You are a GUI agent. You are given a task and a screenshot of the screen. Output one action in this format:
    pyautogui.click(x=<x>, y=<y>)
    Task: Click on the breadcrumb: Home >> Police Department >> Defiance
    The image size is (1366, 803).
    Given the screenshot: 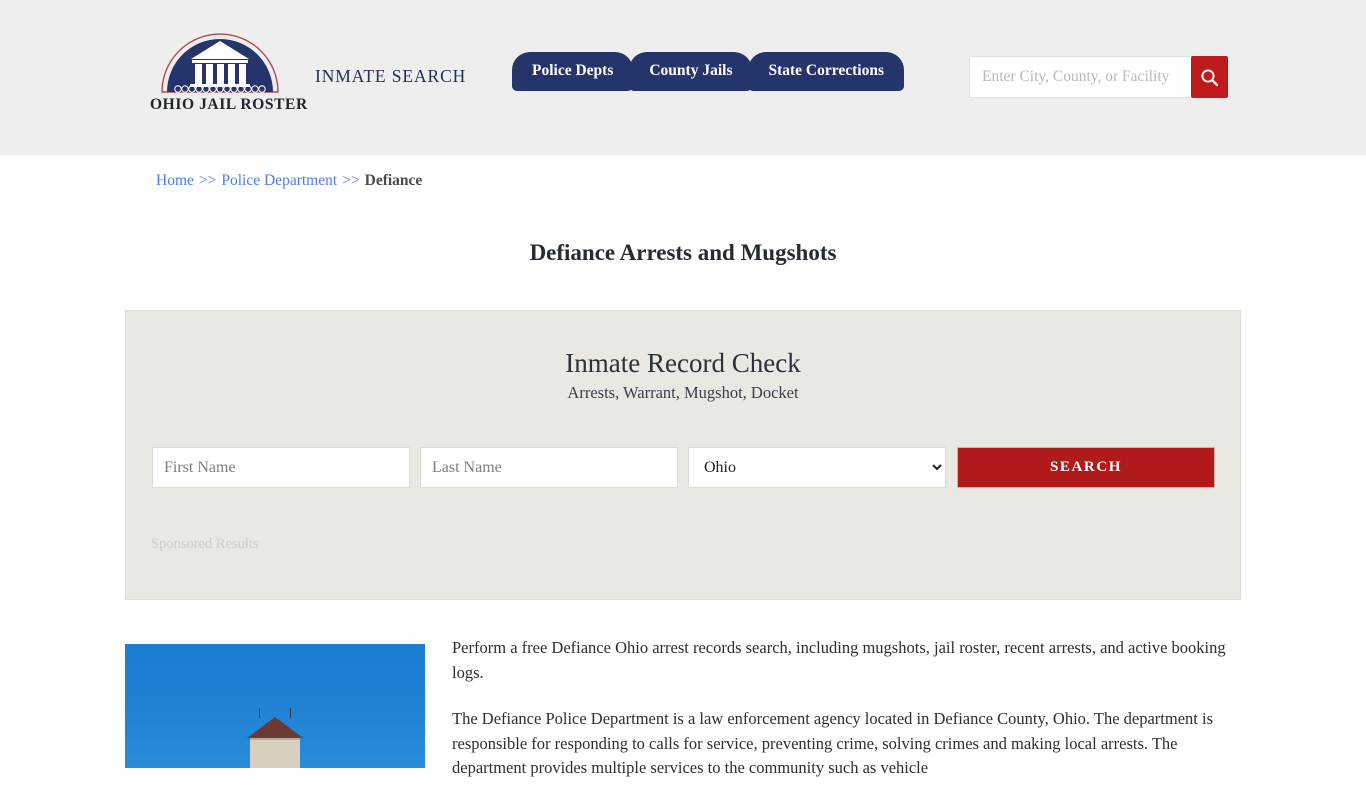 What is the action you would take?
    pyautogui.click(x=289, y=181)
    